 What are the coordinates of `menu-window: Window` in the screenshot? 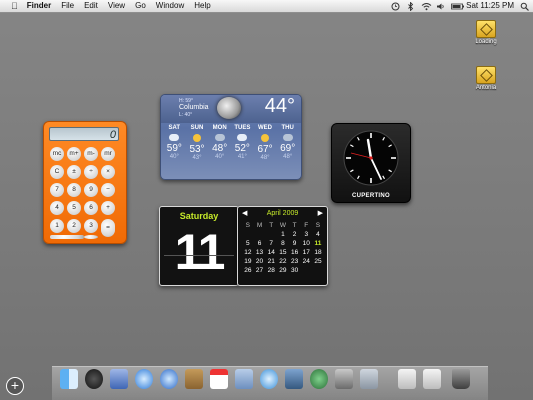 It's located at (170, 6).